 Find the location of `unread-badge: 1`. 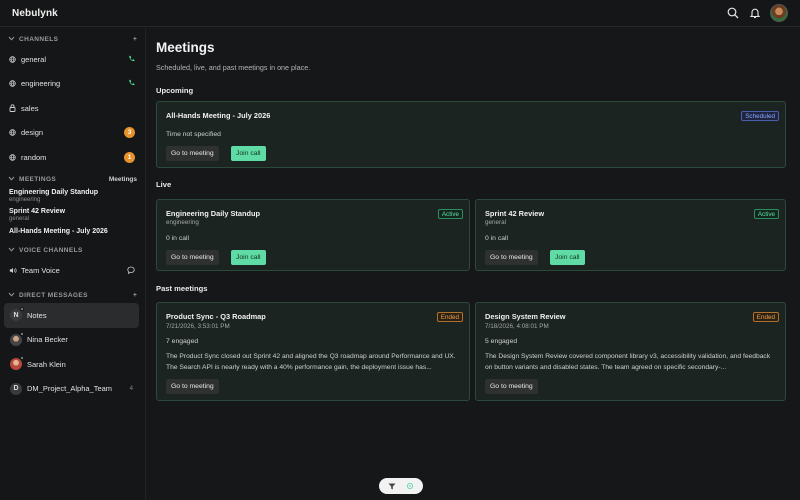

unread-badge: 1 is located at coordinates (129, 157).